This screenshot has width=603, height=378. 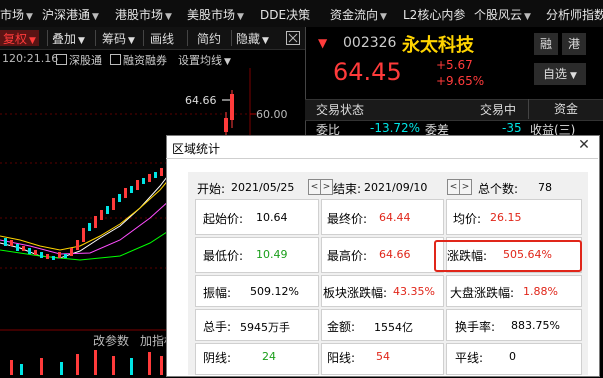 I want to click on nav-item-hk-market: 港股市场 ▼, so click(x=143, y=14).